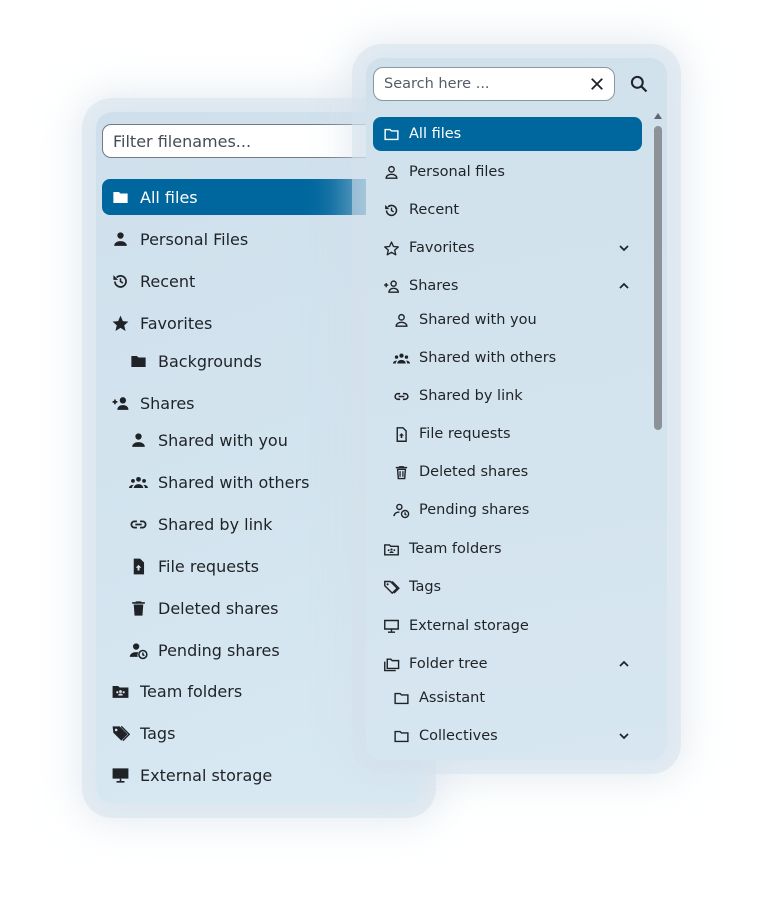 The width and height of the screenshot is (768, 902). What do you see at coordinates (391, 587) in the screenshot?
I see `tag-outline-icon` at bounding box center [391, 587].